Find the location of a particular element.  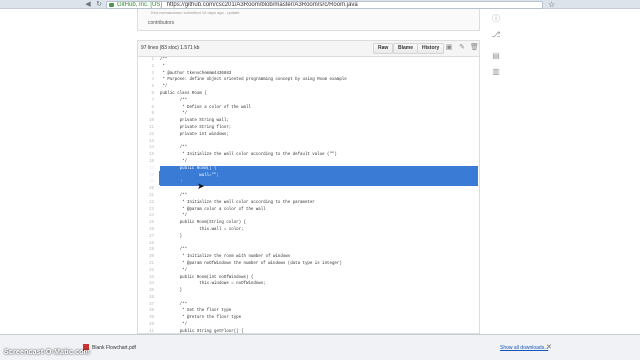

code-line: 8 * Define a color of the wall is located at coordinates (308, 108).